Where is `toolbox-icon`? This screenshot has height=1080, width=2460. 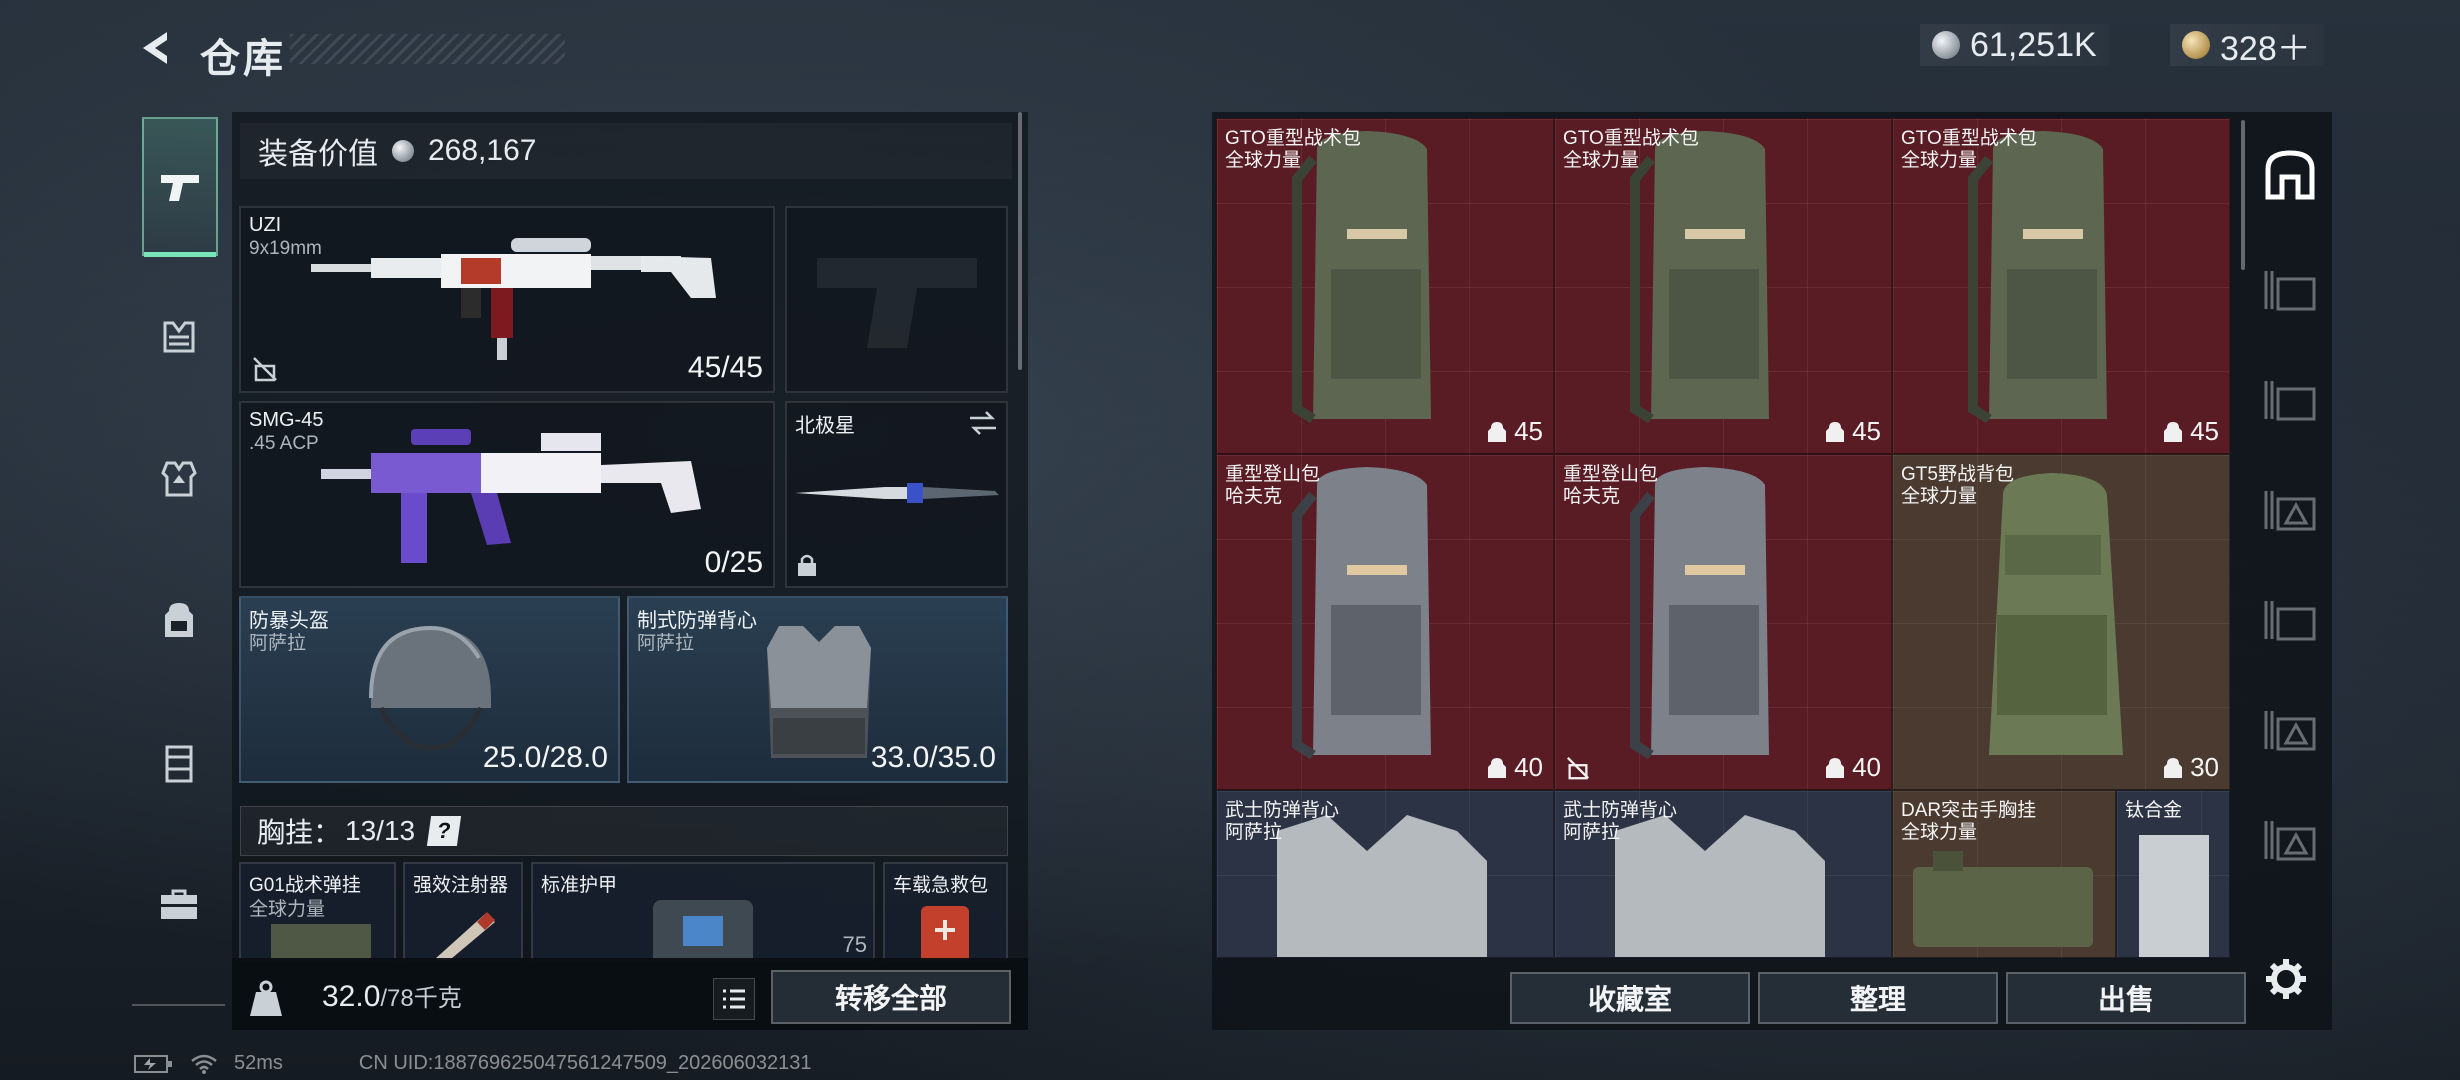 toolbox-icon is located at coordinates (179, 904).